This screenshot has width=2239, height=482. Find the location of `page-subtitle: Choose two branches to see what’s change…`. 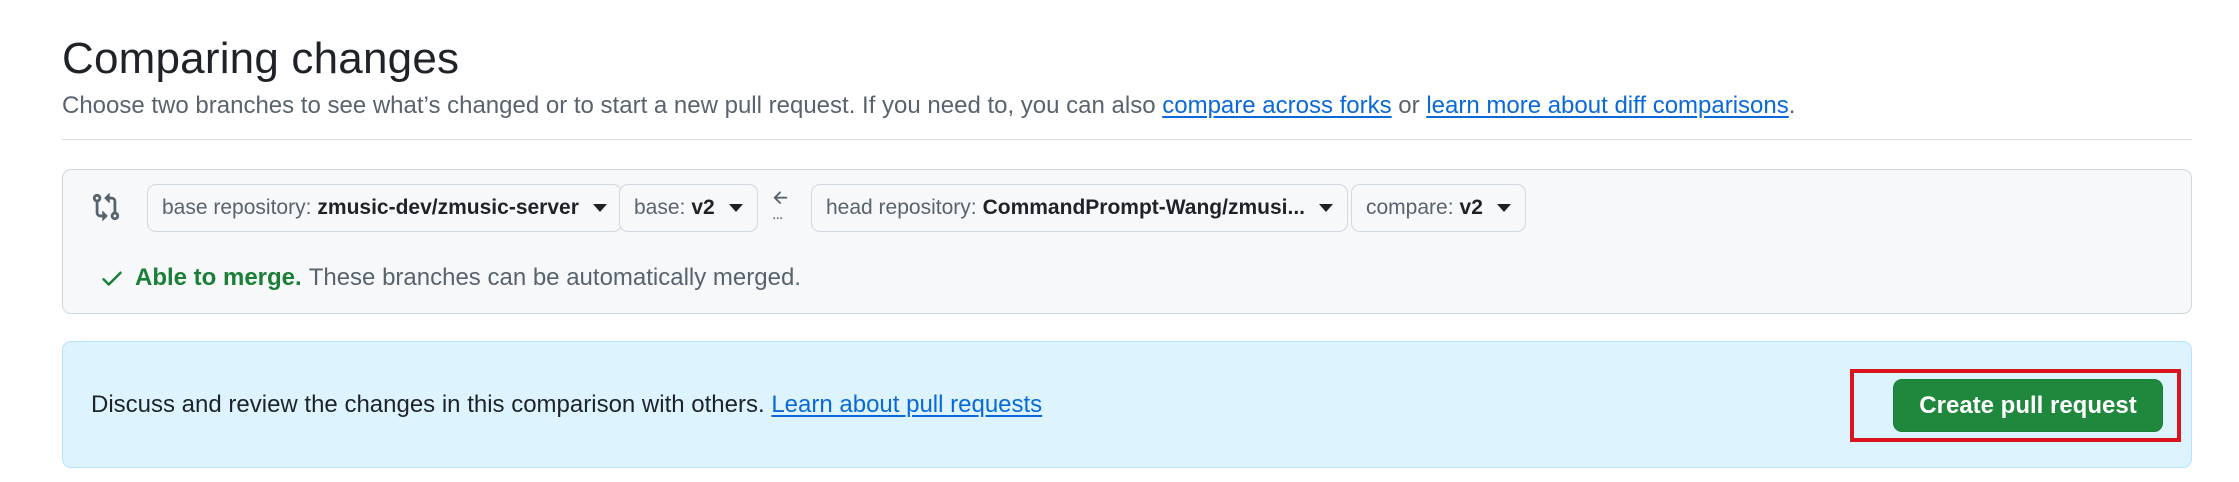

page-subtitle: Choose two branches to see what’s change… is located at coordinates (928, 106).